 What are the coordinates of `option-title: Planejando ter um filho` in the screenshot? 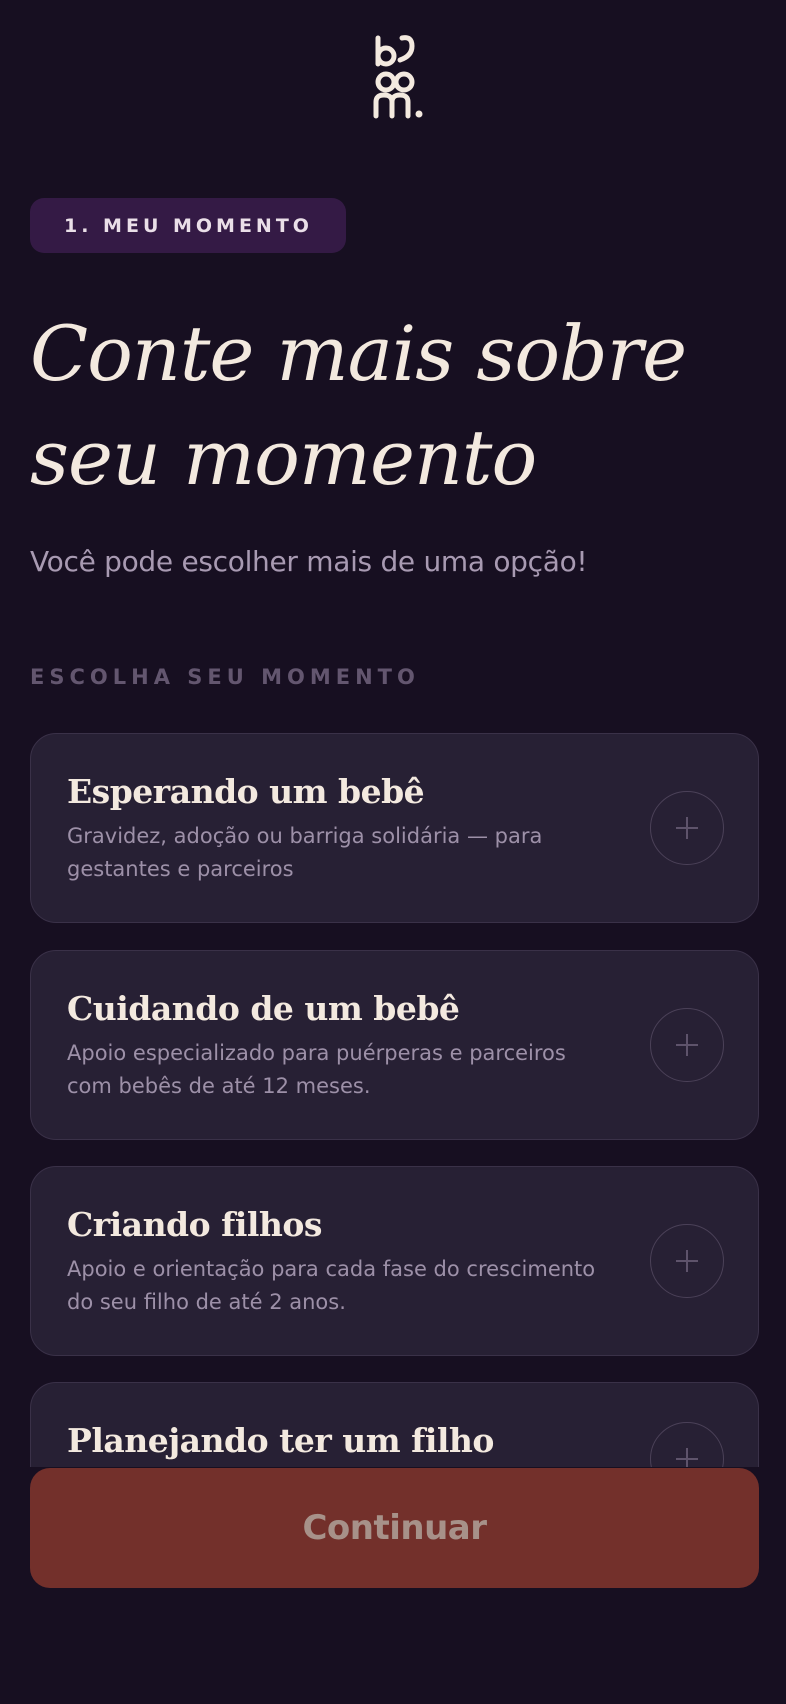 It's located at (280, 1440).